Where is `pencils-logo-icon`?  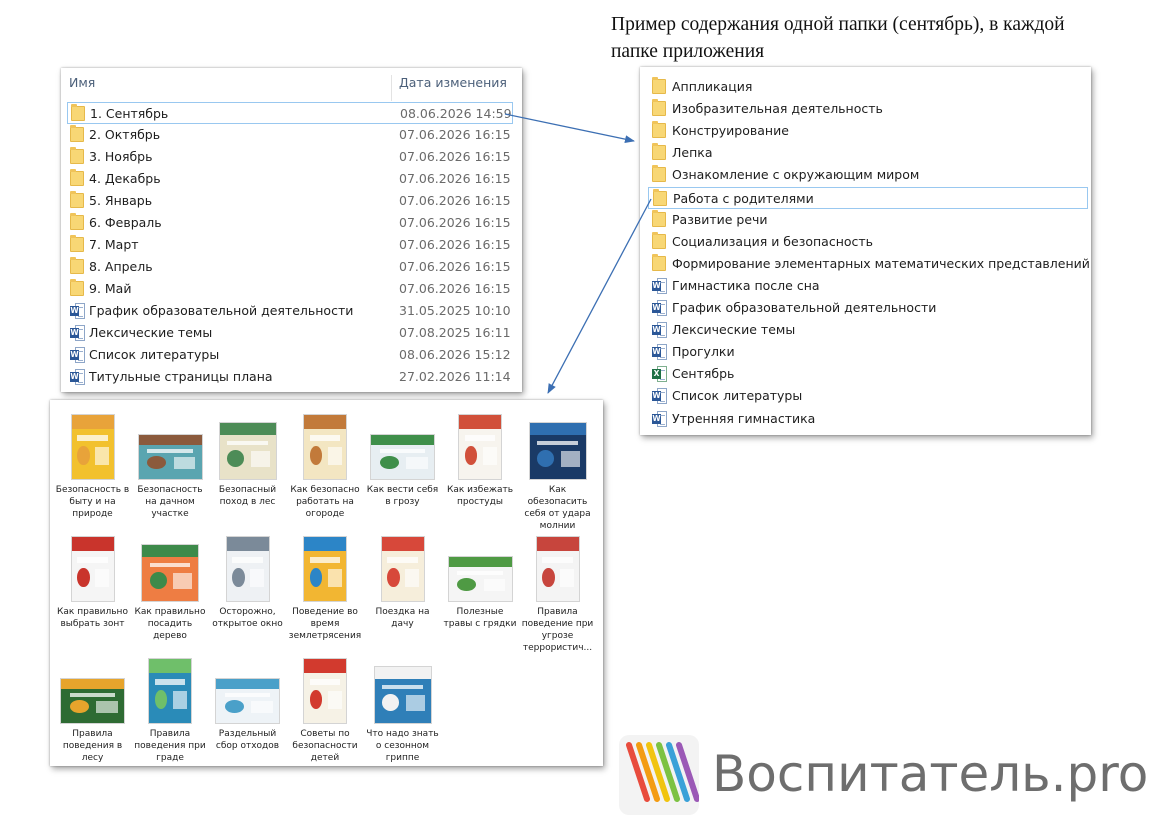 pencils-logo-icon is located at coordinates (659, 775).